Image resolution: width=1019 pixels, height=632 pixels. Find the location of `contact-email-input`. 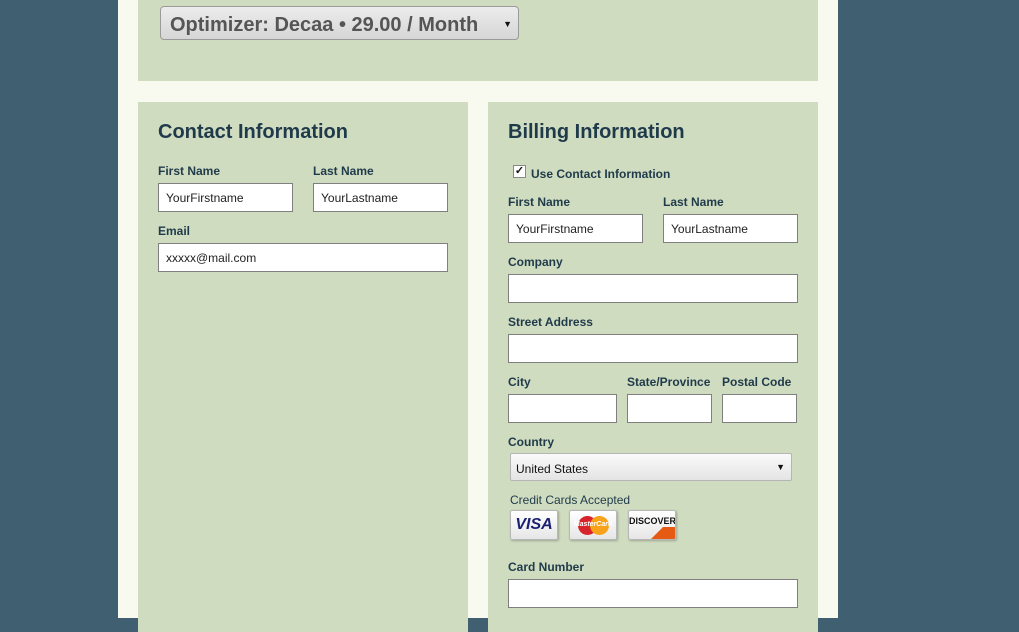

contact-email-input is located at coordinates (303, 257).